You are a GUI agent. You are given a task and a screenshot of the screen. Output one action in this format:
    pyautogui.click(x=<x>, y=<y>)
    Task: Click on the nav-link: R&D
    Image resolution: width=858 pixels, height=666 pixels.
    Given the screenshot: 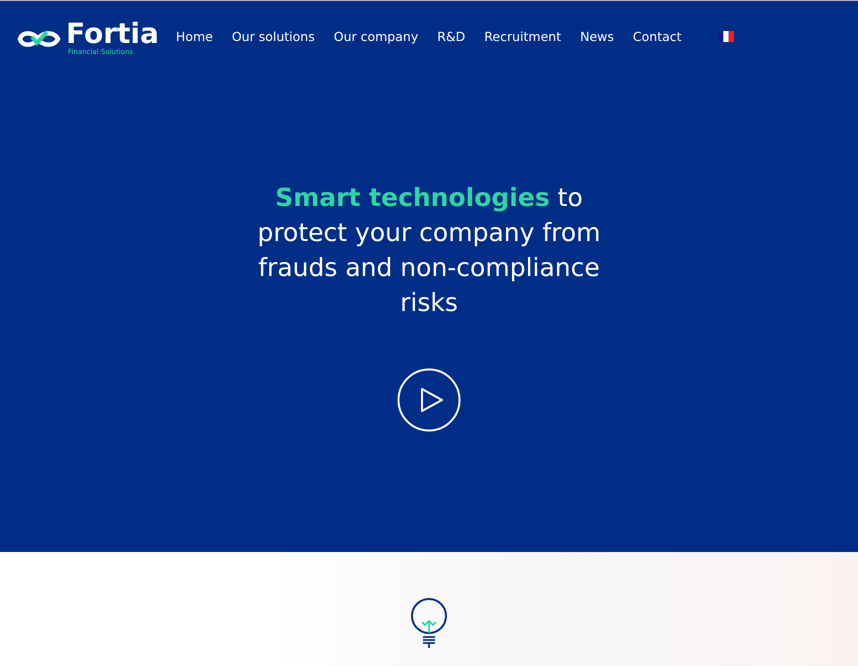 What is the action you would take?
    pyautogui.click(x=451, y=36)
    